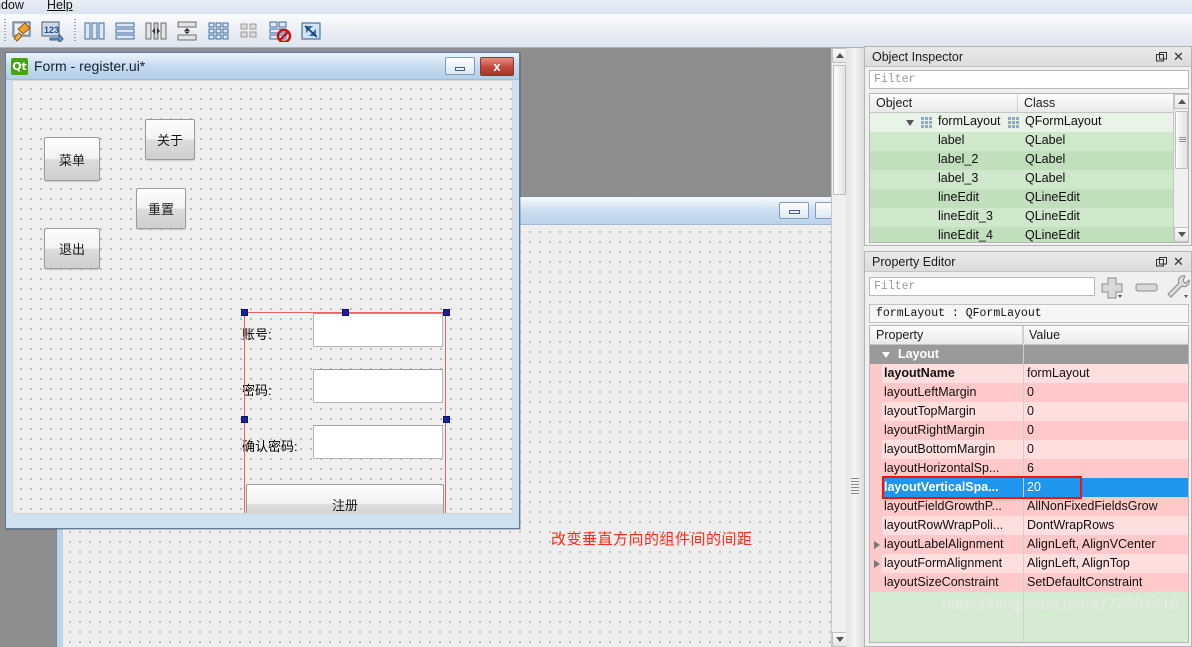  I want to click on form-button-reset: 重置, so click(161, 208).